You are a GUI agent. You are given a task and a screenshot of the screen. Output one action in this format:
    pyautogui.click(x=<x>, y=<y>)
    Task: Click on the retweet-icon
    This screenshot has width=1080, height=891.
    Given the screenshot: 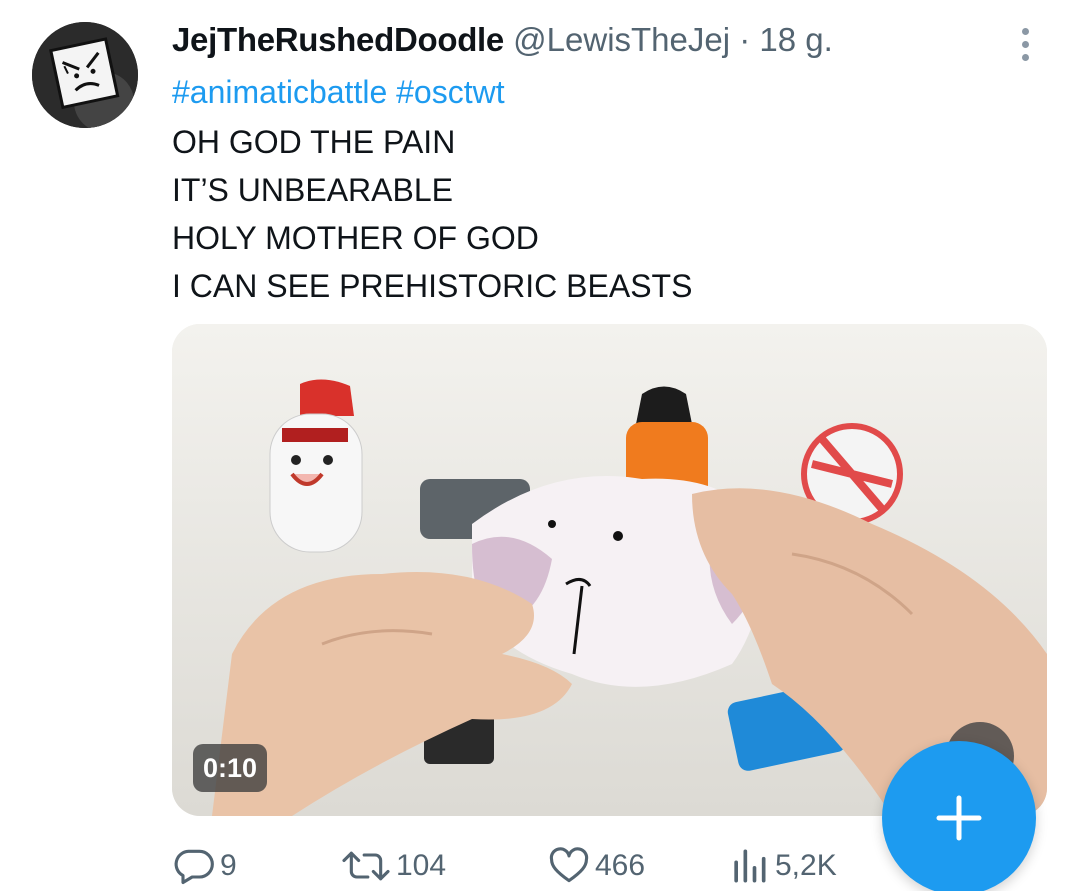 What is the action you would take?
    pyautogui.click(x=366, y=866)
    